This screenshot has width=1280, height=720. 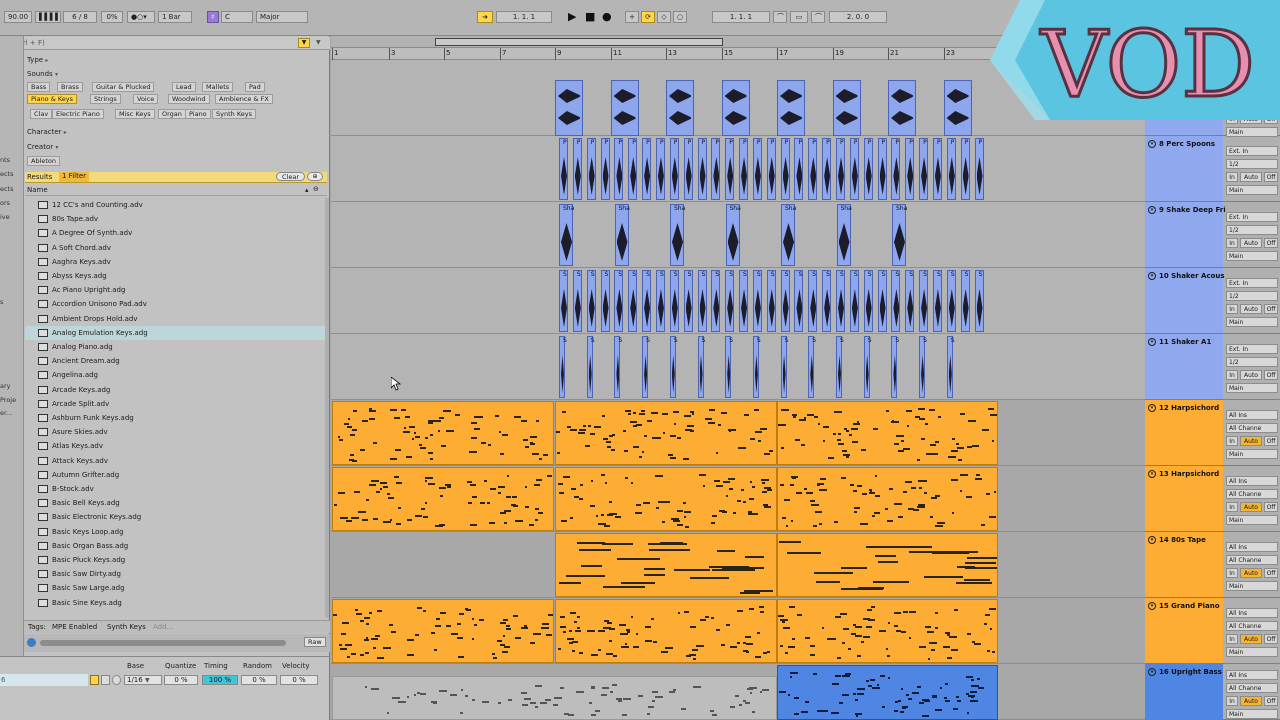 What do you see at coordinates (176, 190) in the screenshot?
I see `name-column-header: Name ▴ ⊖` at bounding box center [176, 190].